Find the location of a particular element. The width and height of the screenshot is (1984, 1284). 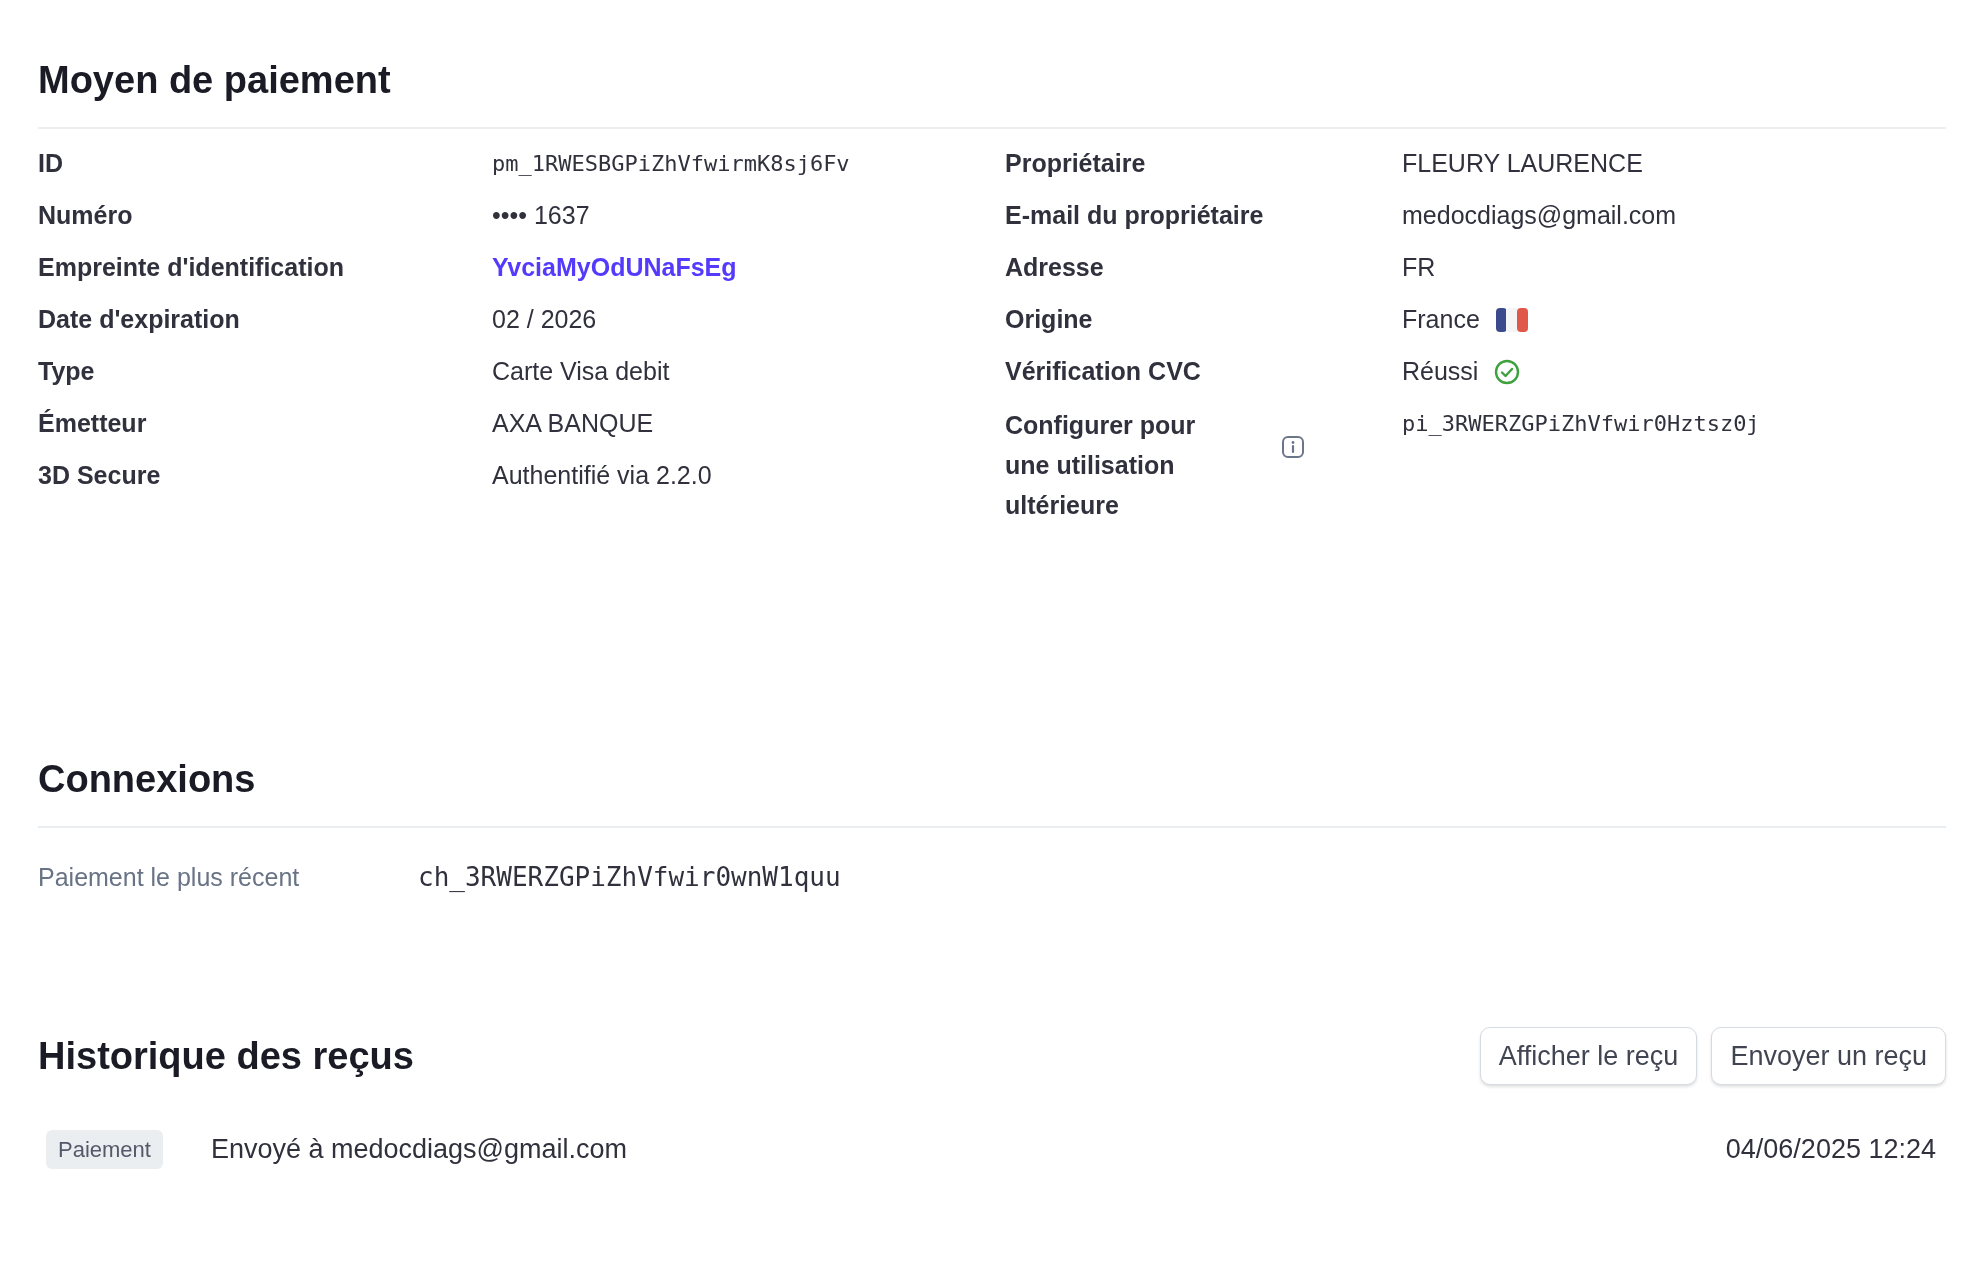

section-title: Historique des reçus is located at coordinates (226, 1056).